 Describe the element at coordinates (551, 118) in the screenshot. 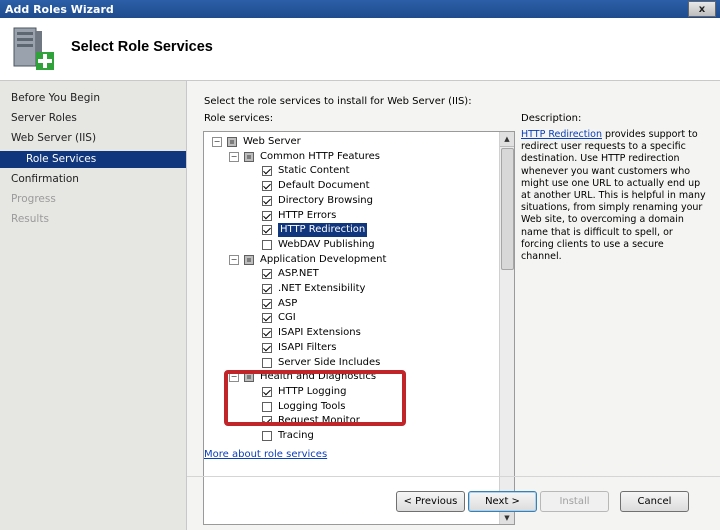

I see `description-title: Description:` at that location.